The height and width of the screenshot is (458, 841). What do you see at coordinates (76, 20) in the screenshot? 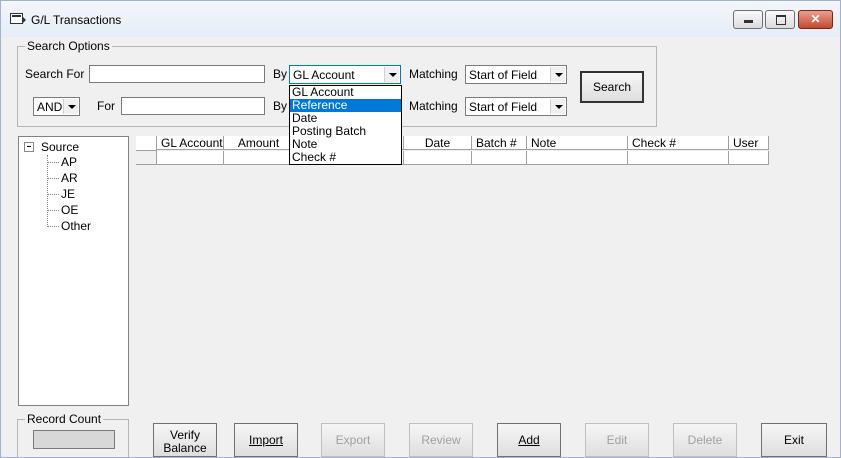
I see `window-title: G/L Transactions` at bounding box center [76, 20].